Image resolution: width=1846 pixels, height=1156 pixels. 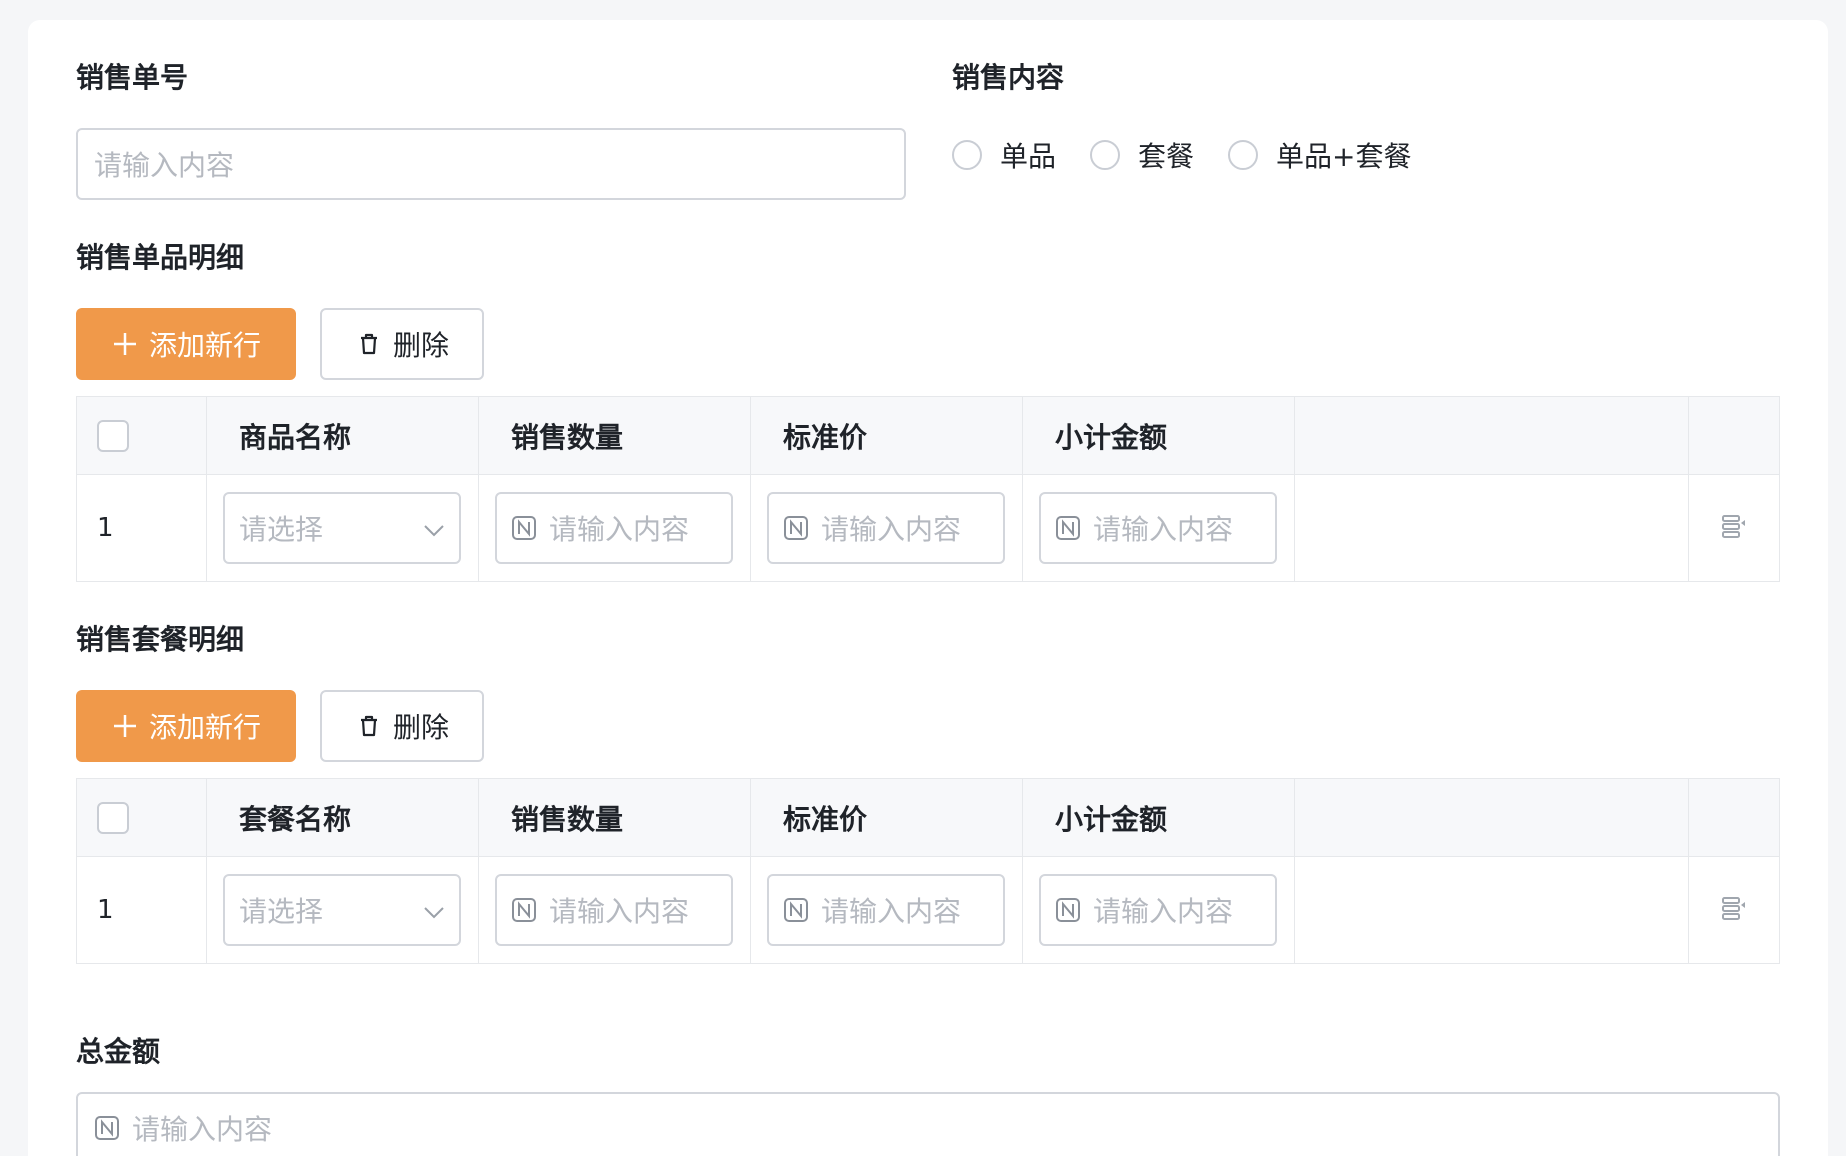 I want to click on package-section-title: 销售套餐明细, so click(x=160, y=639).